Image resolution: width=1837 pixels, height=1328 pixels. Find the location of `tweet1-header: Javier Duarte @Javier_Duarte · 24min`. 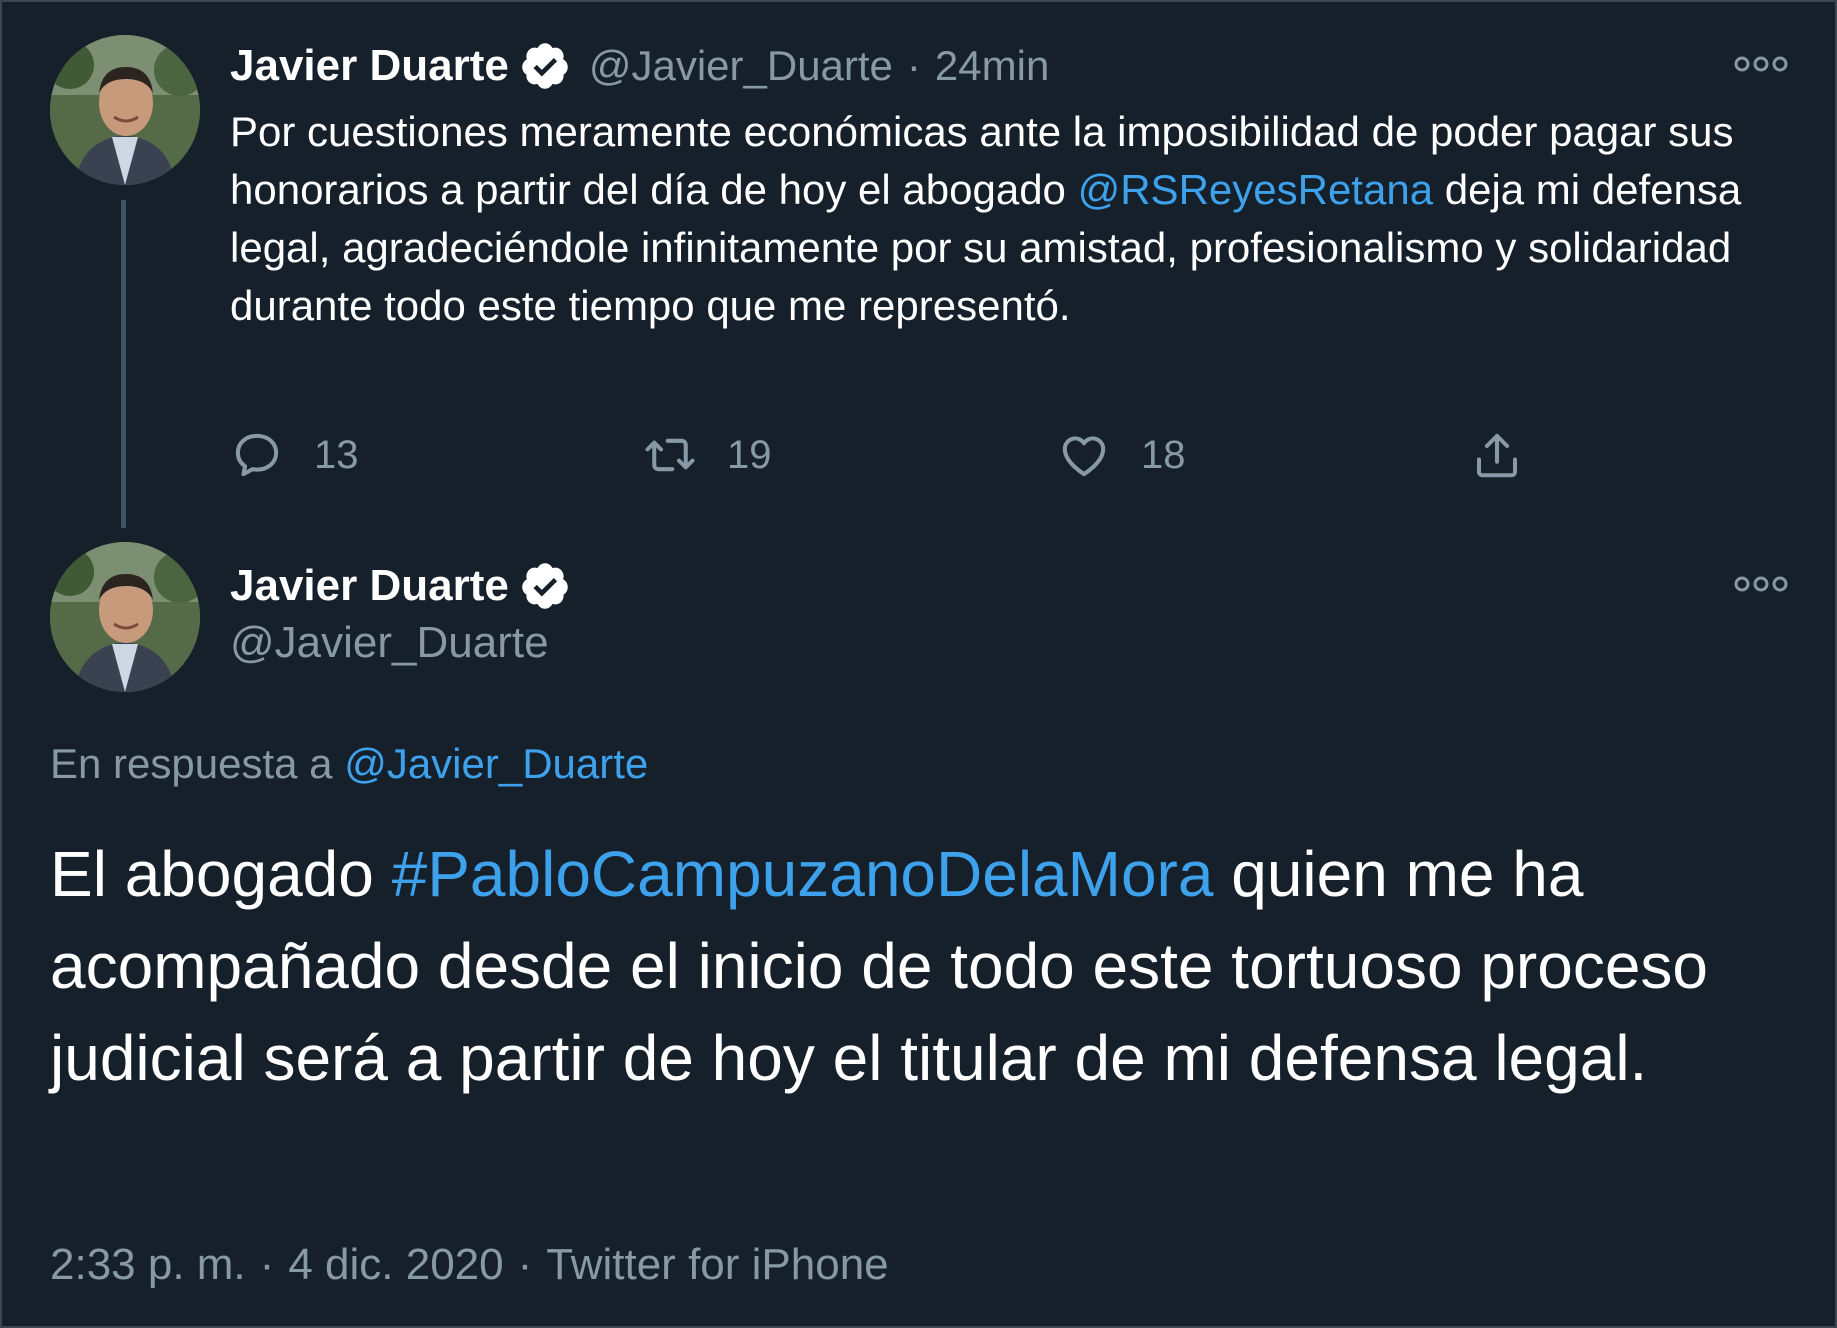

tweet1-header: Javier Duarte @Javier_Duarte · 24min is located at coordinates (639, 66).